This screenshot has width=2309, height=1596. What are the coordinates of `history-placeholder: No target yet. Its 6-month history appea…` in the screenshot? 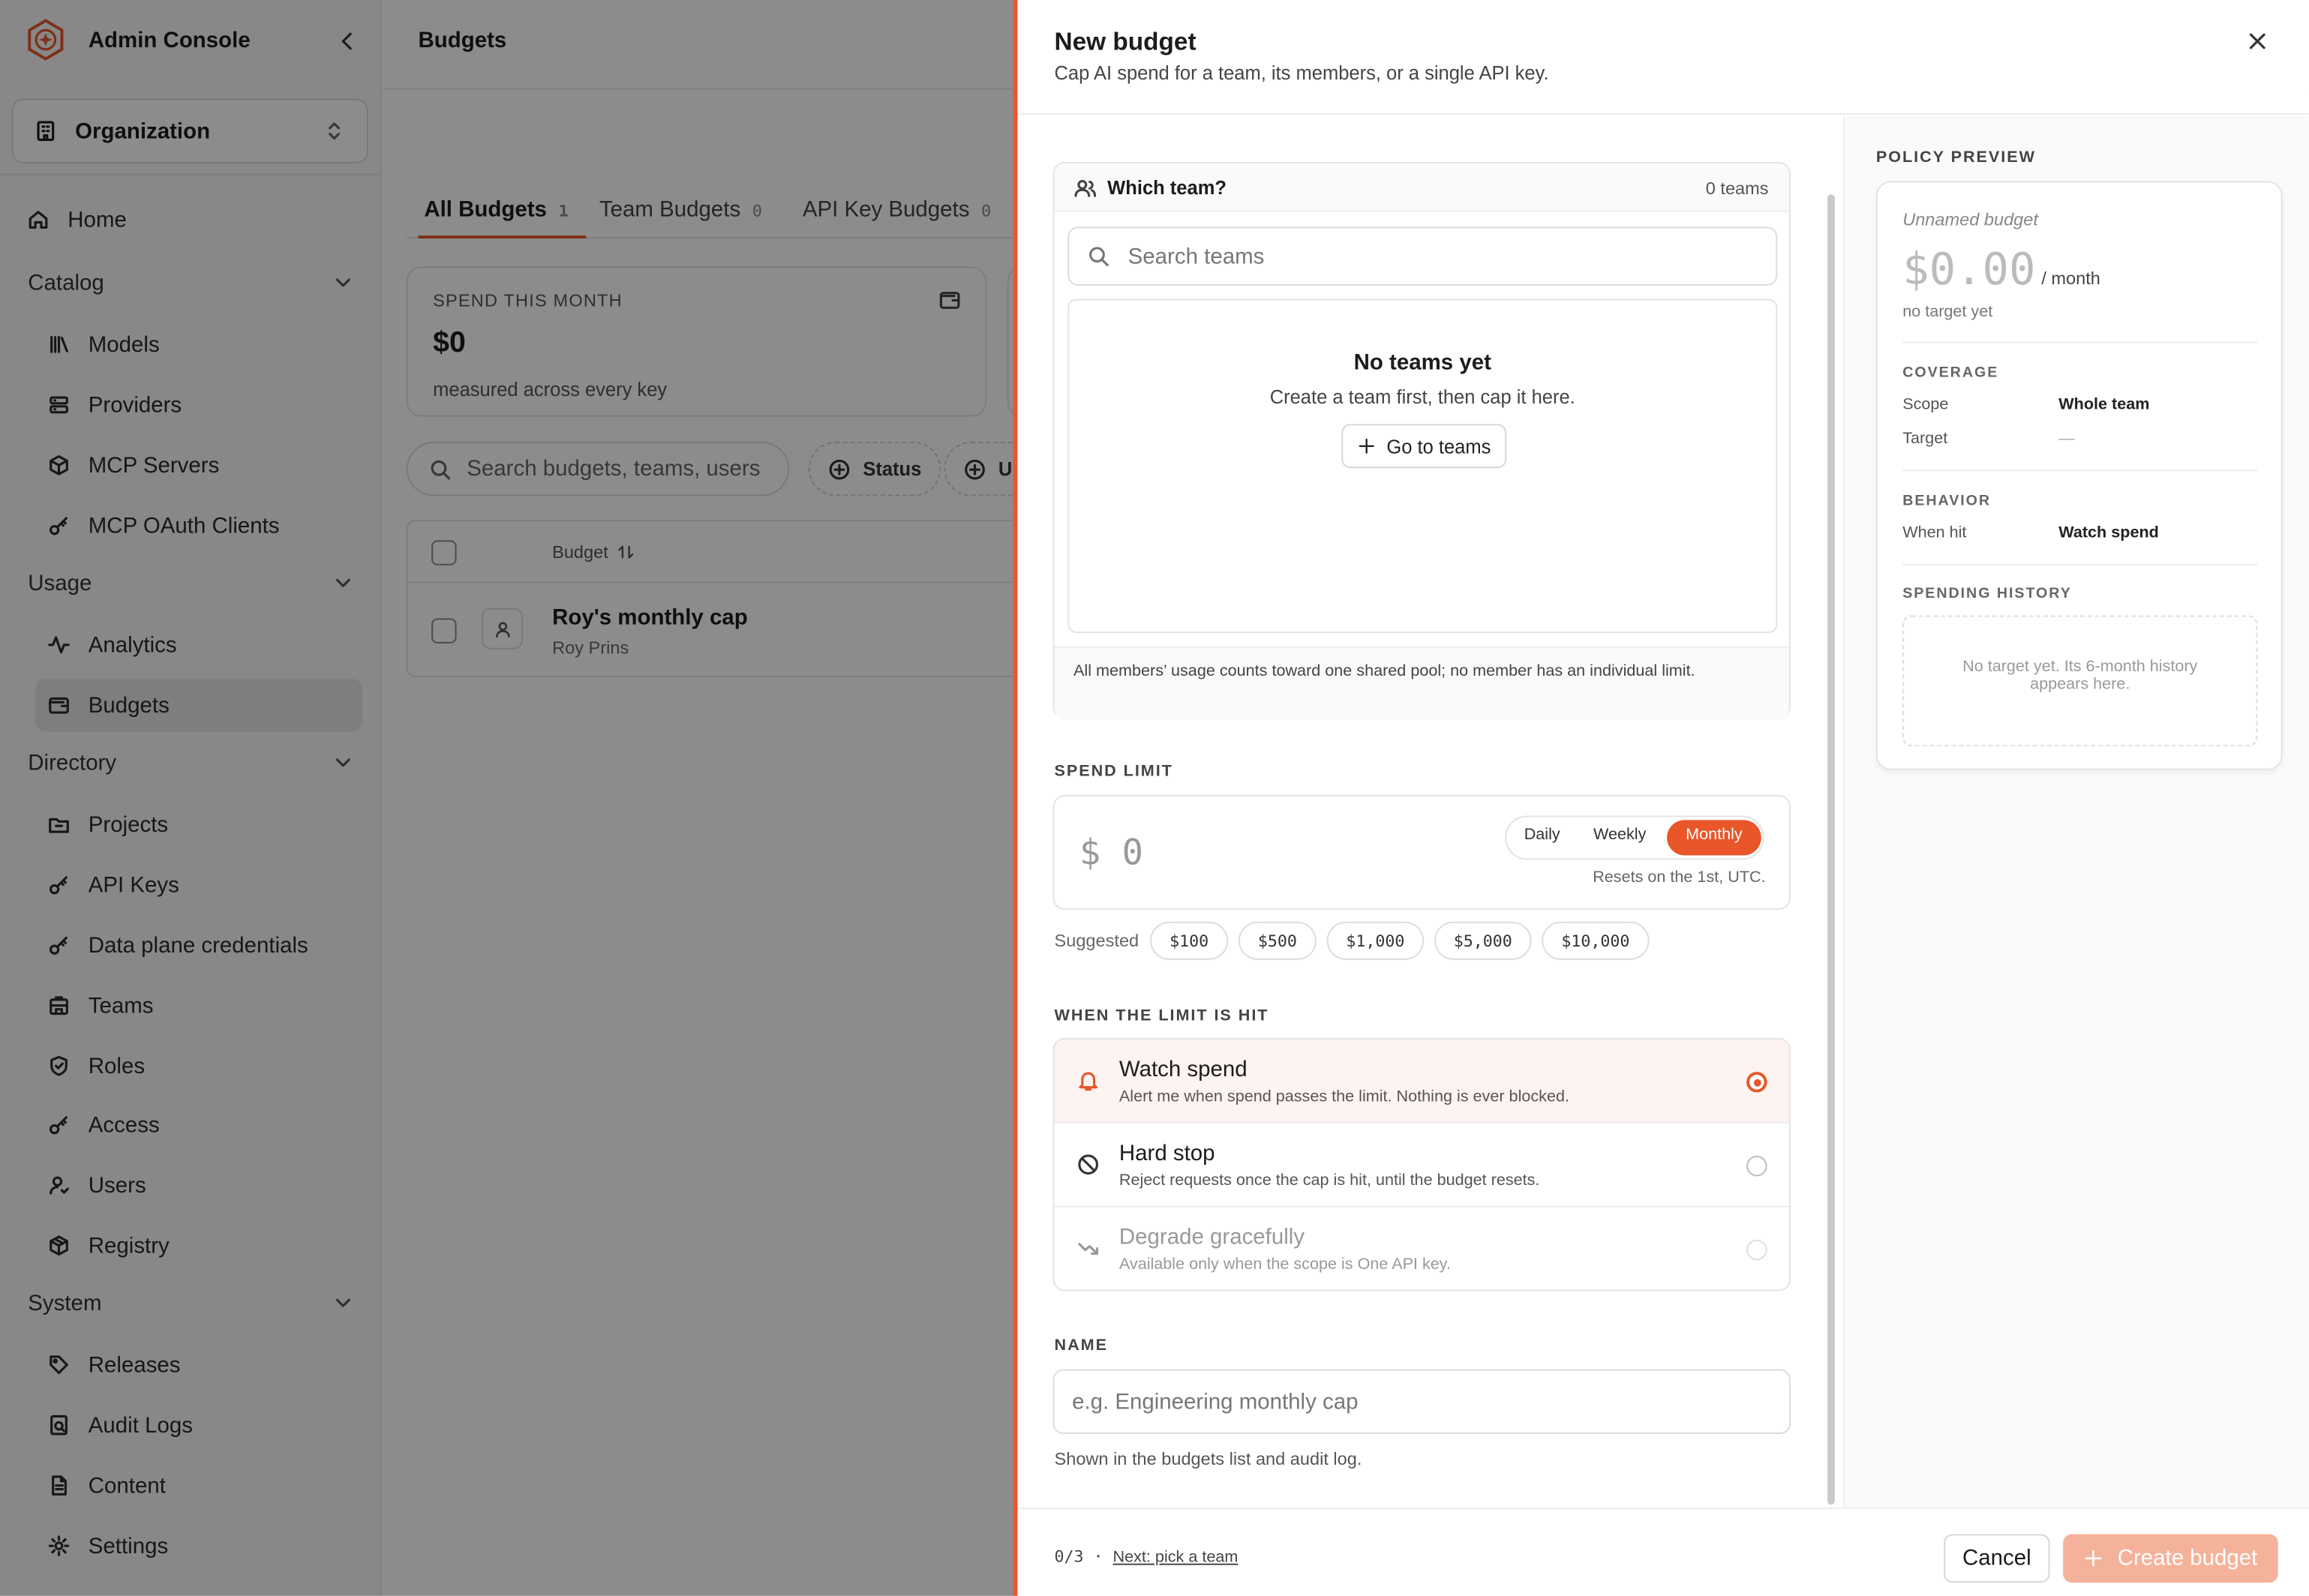 It's located at (2080, 681).